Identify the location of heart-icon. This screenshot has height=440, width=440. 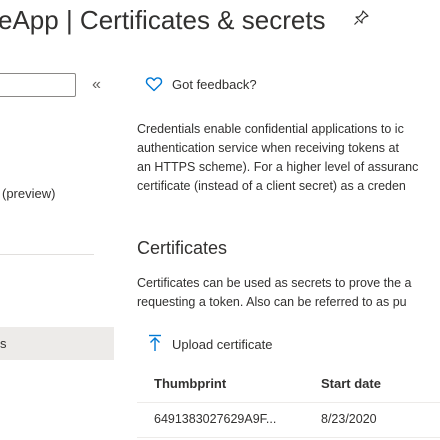
(154, 84).